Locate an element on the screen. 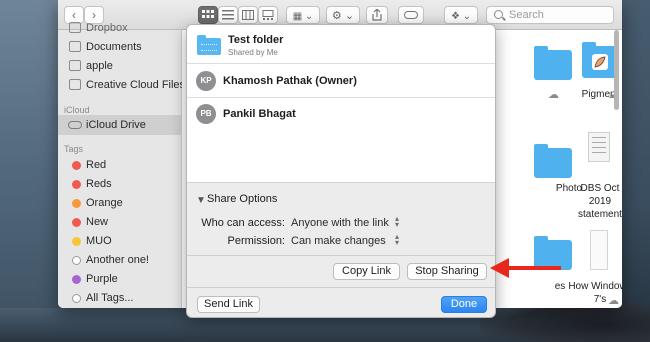 This screenshot has width=650, height=342. sidebar-item-creative-cloud-files: Creative Cloud Files is located at coordinates (122, 85).